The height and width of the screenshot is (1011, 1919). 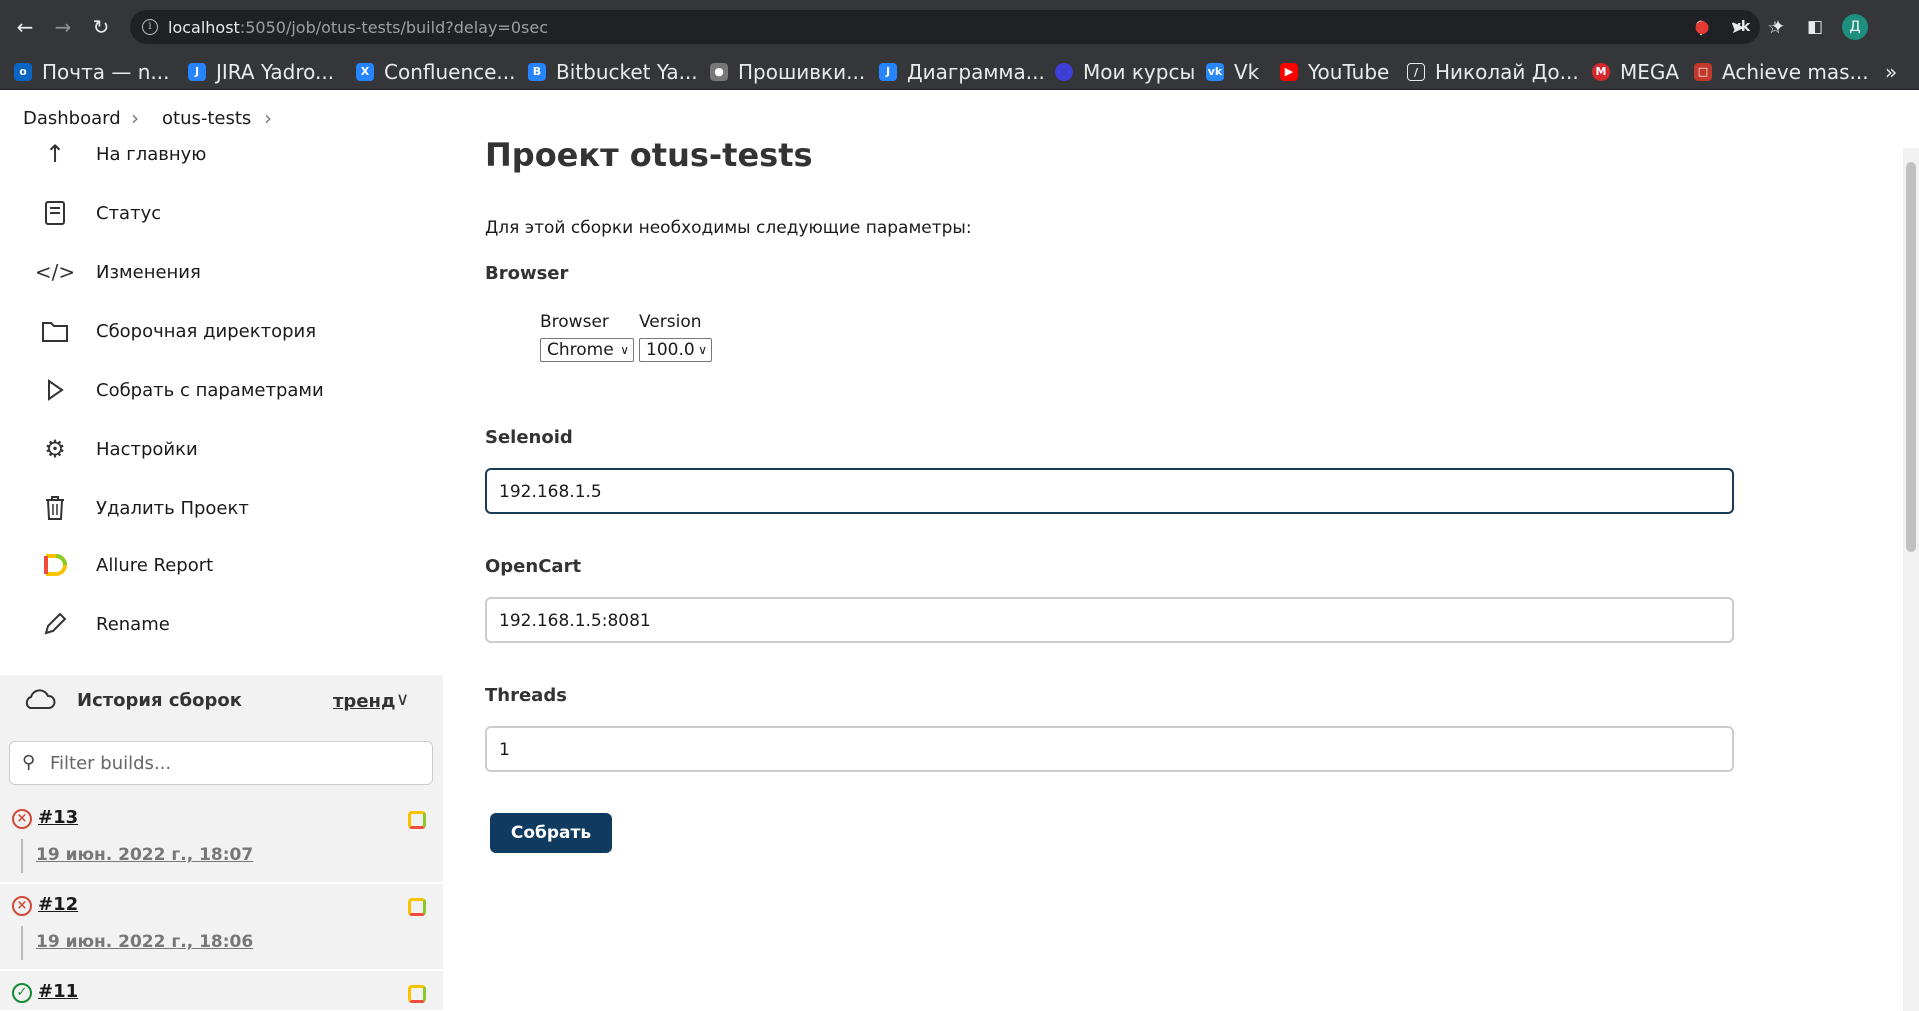 I want to click on sidebar-item-workspace: Сборочная директория, so click(x=178, y=331).